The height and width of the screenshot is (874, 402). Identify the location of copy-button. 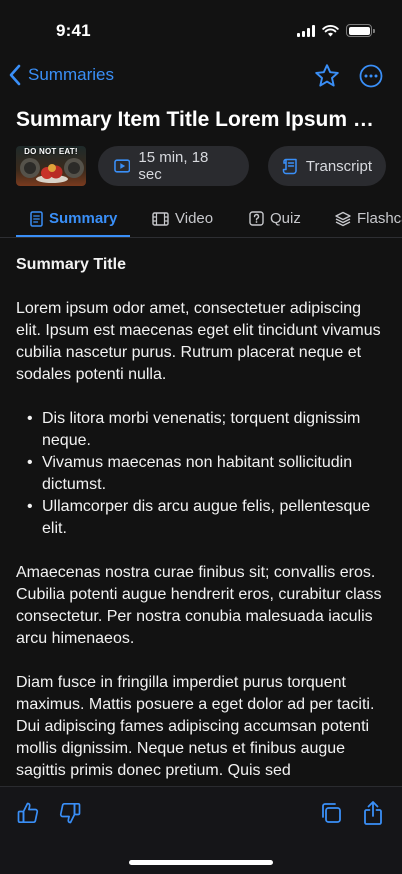
(331, 813).